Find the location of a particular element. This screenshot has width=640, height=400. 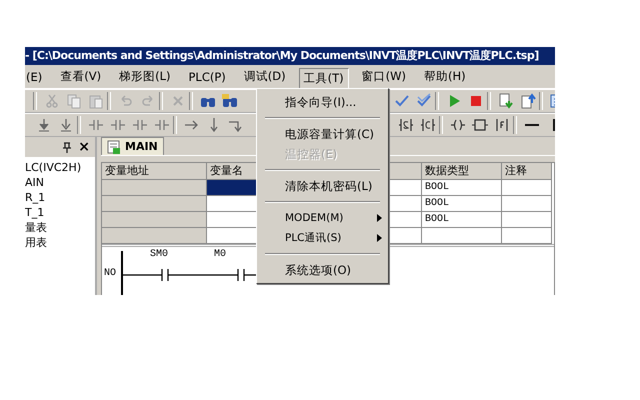

rung-label: NO is located at coordinates (110, 273).